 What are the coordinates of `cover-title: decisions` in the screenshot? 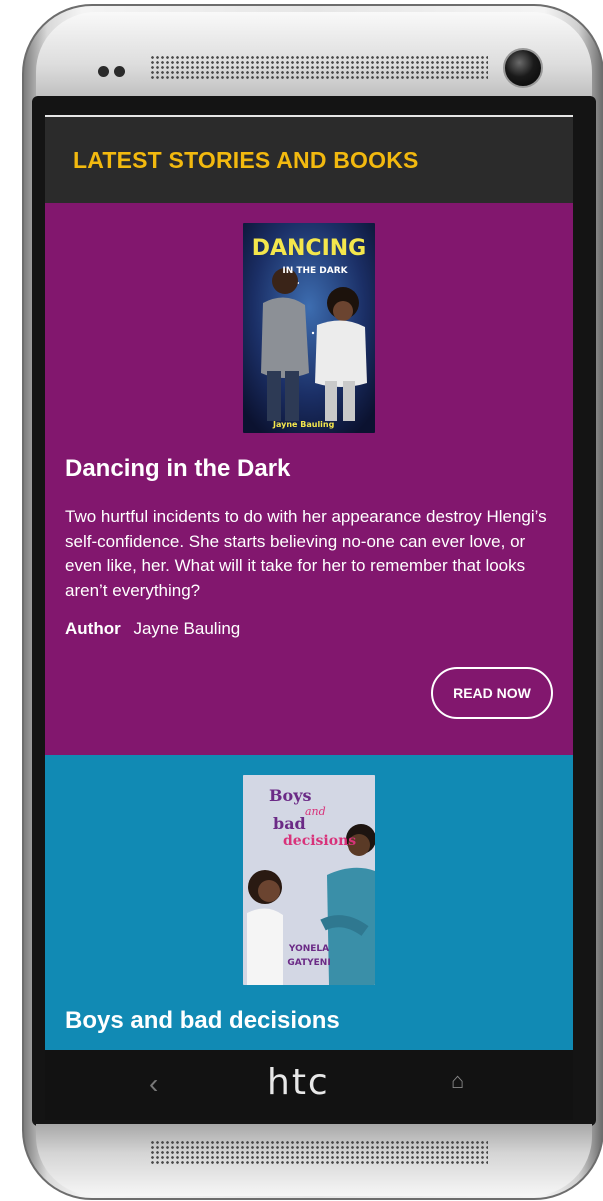 It's located at (319, 841).